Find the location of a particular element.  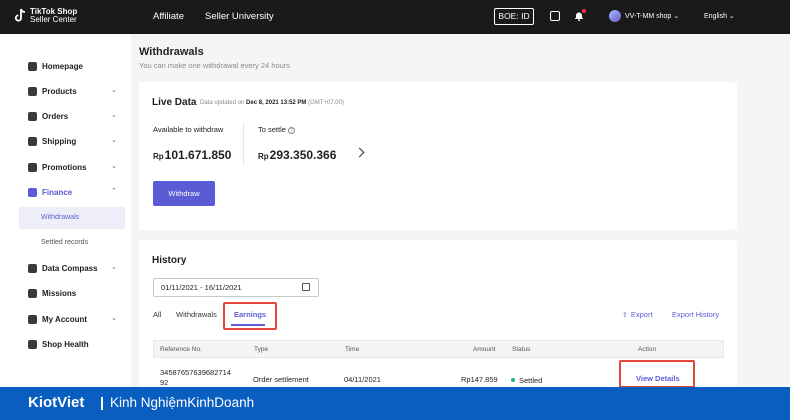

live-data-title: Live Data is located at coordinates (174, 102).